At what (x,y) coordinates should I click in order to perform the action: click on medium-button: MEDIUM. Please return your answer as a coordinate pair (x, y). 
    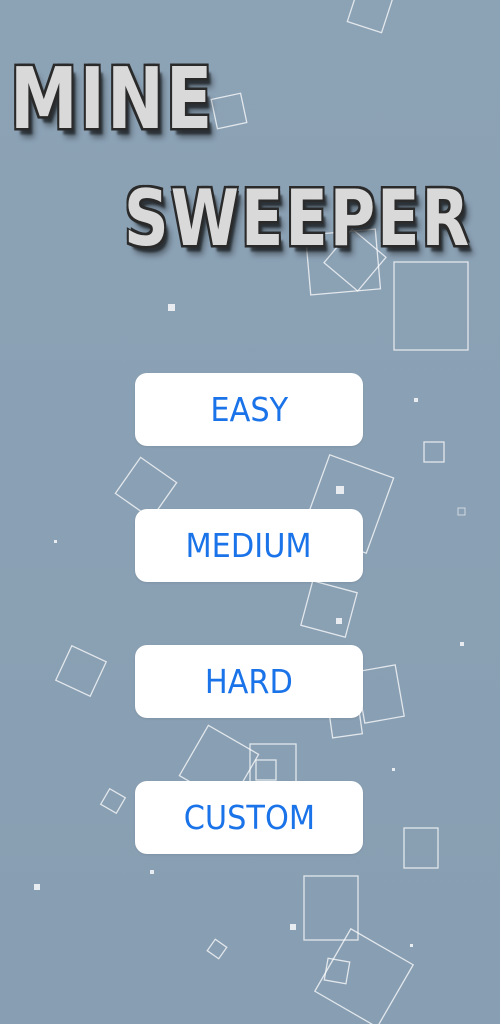
    Looking at the image, I should click on (249, 545).